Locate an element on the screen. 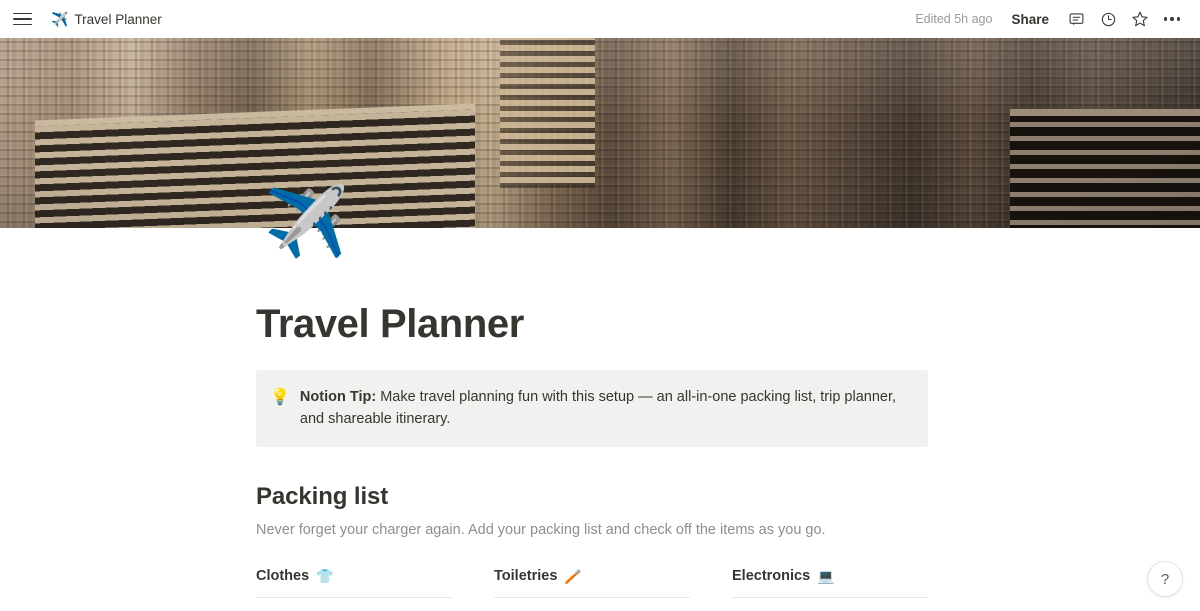  breadcrumb-airplane-icon: ✈️ is located at coordinates (60, 19).